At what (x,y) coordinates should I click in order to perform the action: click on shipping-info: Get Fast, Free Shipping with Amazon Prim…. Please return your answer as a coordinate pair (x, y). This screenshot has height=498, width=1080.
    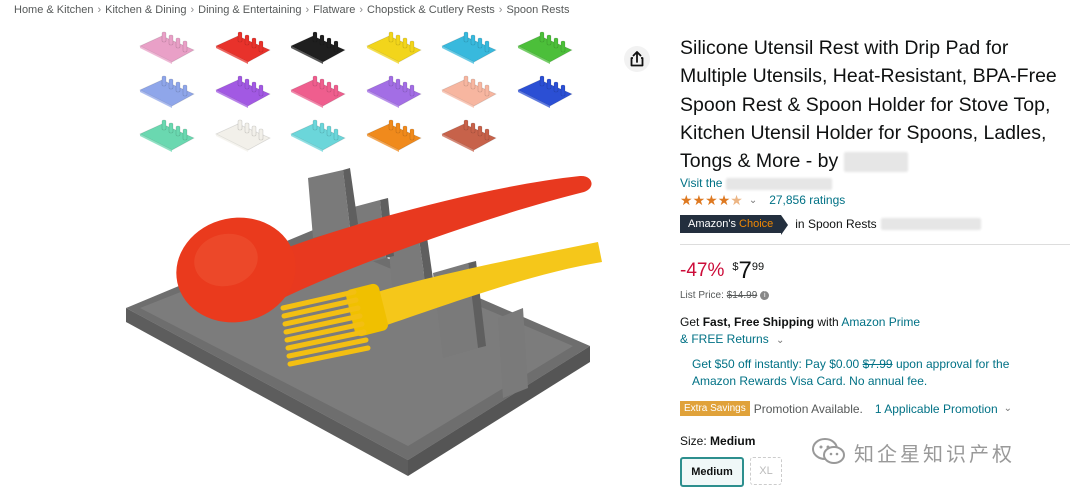
    Looking at the image, I should click on (800, 330).